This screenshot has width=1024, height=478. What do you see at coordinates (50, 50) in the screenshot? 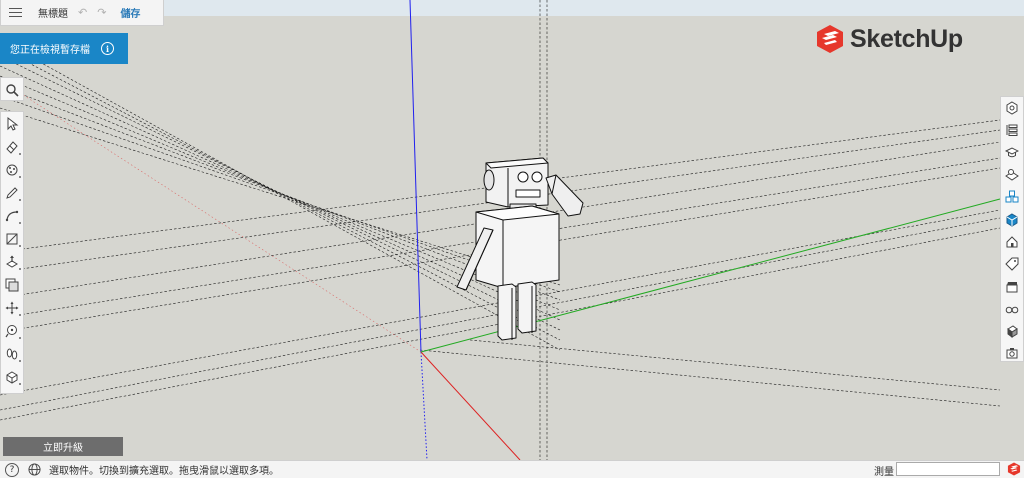
I see `banner-text: 您正在檢視暫存檔` at bounding box center [50, 50].